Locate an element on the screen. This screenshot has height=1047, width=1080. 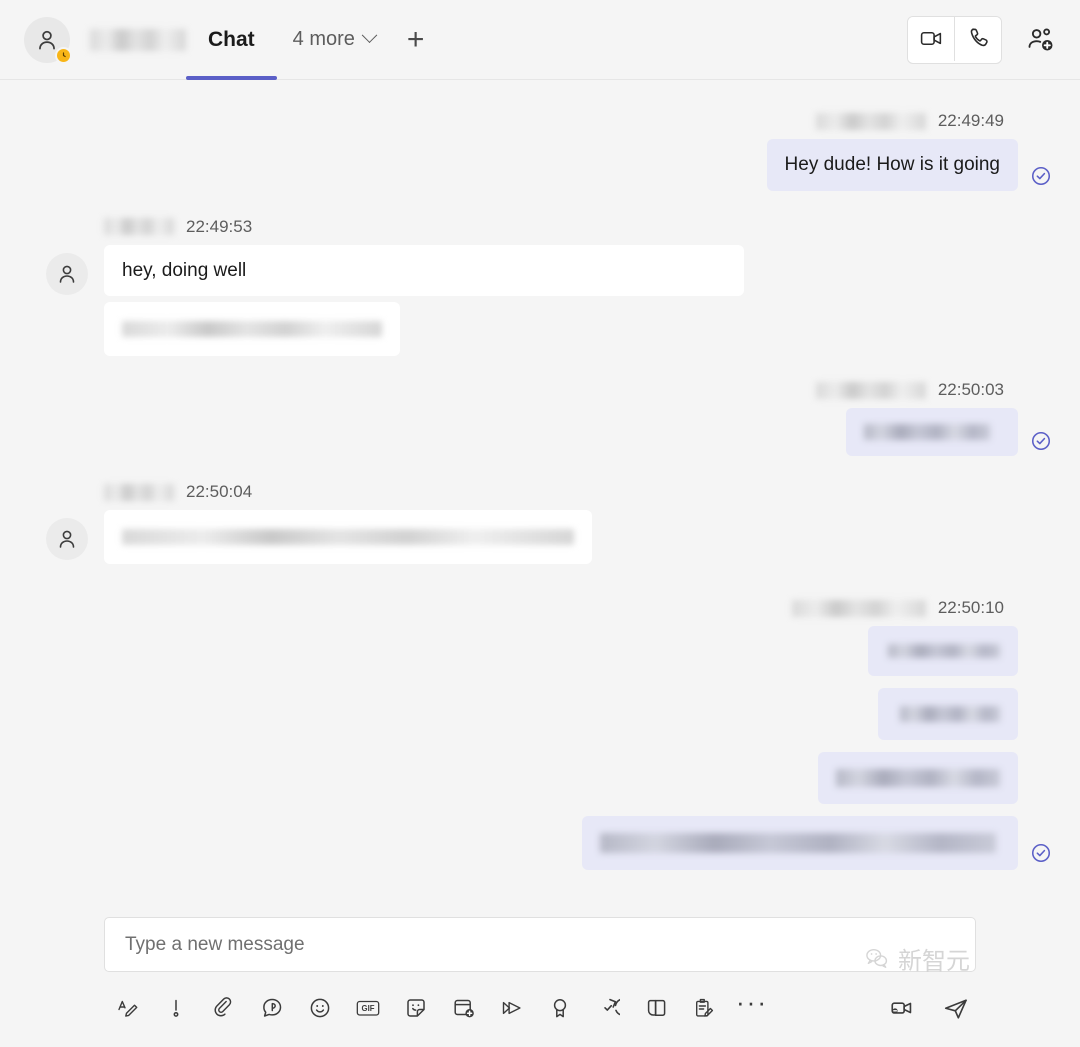
video-message-icon is located at coordinates (901, 1008).